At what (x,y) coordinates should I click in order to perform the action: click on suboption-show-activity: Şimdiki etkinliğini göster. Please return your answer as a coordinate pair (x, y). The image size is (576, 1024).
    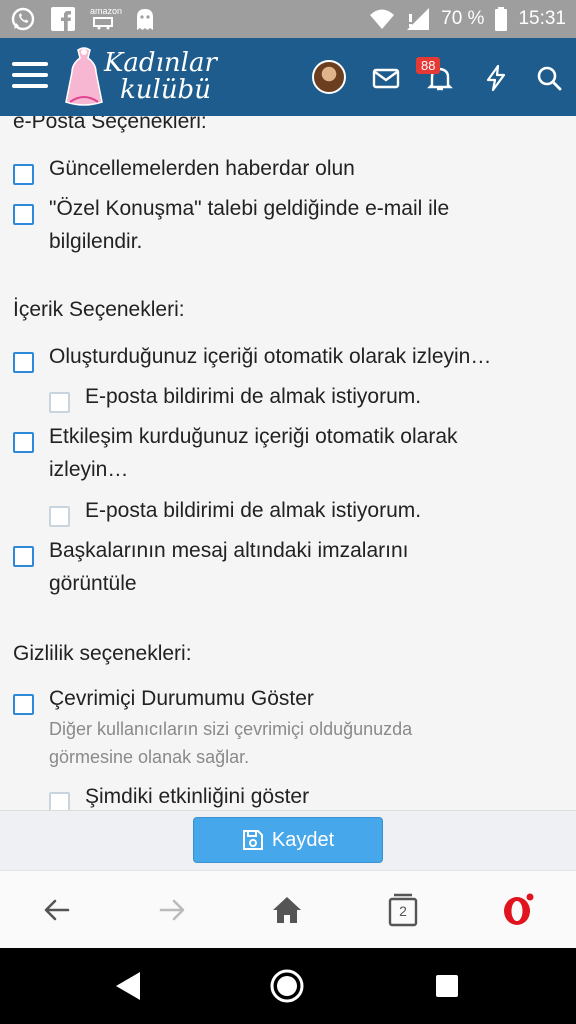
    Looking at the image, I should click on (288, 795).